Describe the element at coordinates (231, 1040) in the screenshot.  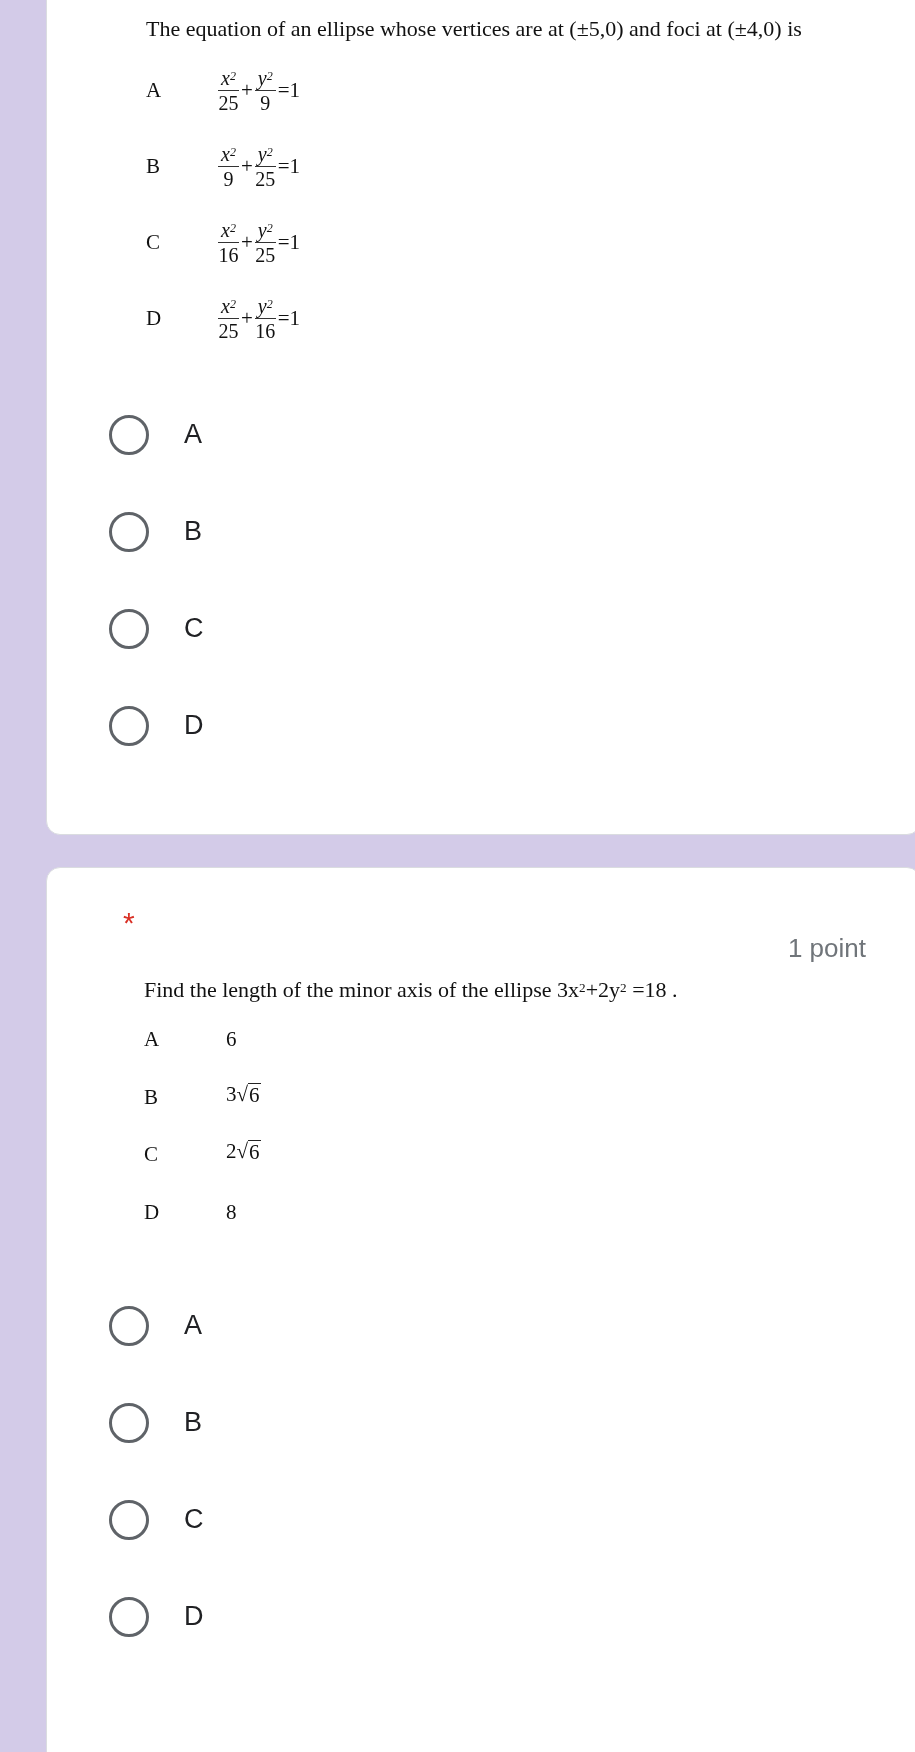
I see `option-formula: 6` at that location.